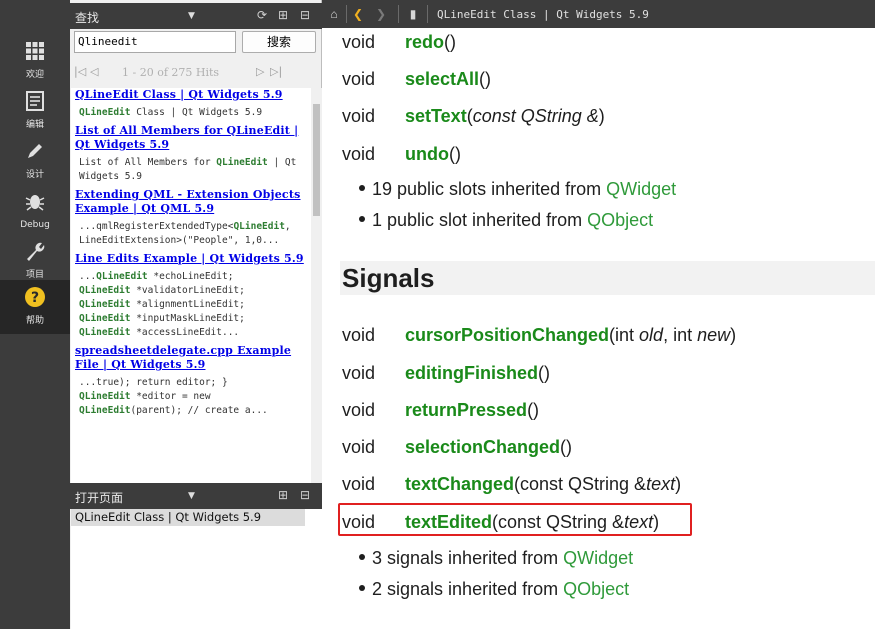 The width and height of the screenshot is (875, 629). I want to click on results-pager: |◁ ◁ 1 - 20 of 275 Hits ▷ ▷|, so click(196, 73).